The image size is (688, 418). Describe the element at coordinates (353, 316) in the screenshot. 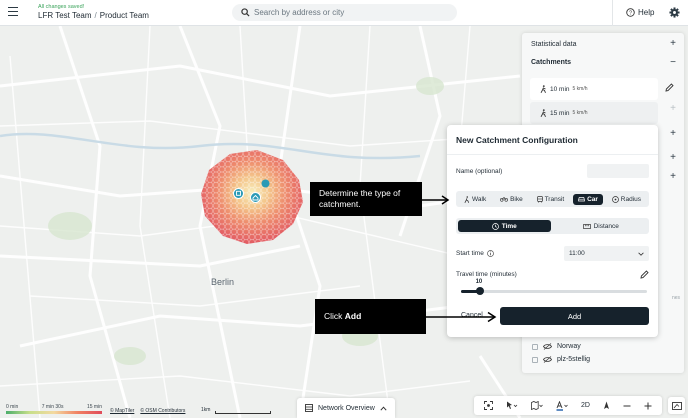

I see `add-hint-bold: Add` at that location.